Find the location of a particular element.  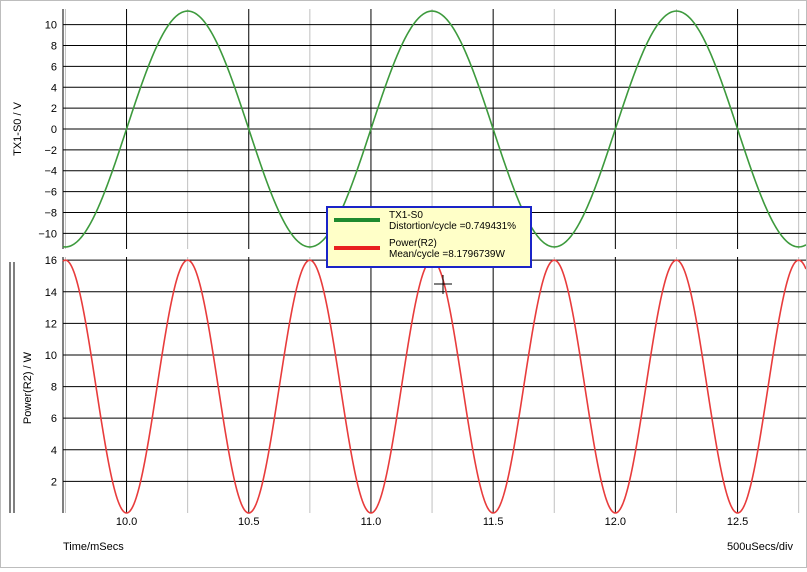

x-tick-label: 10.5 is located at coordinates (248, 522).